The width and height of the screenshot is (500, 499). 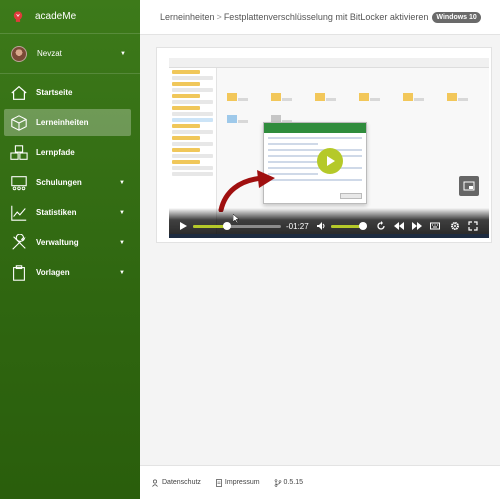 I want to click on settings-button, so click(x=455, y=226).